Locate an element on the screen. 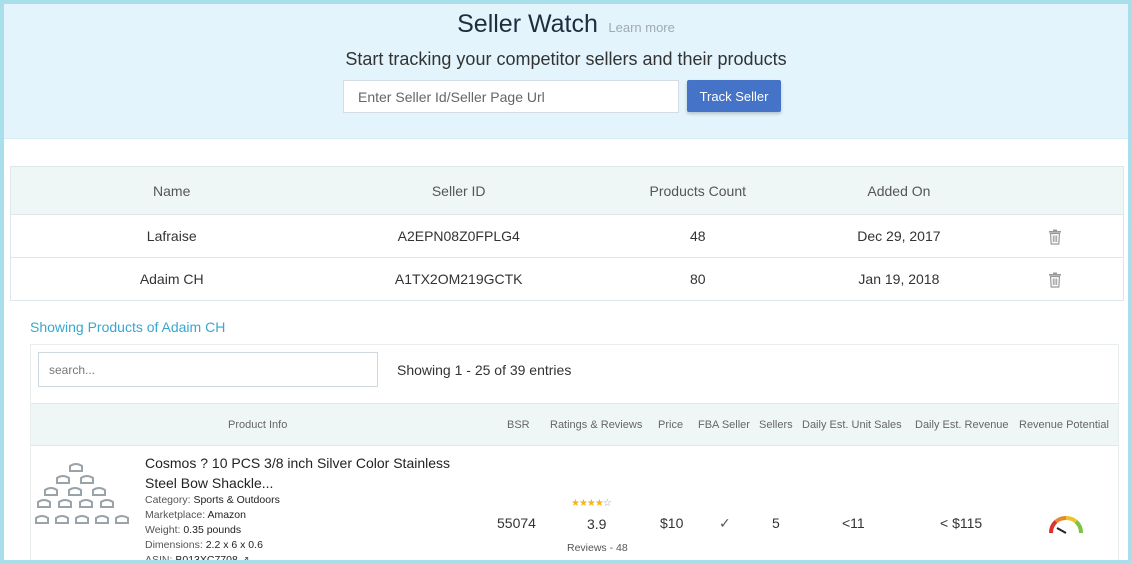 The width and height of the screenshot is (1132, 564). learn-more-link: Learn more is located at coordinates (641, 27).